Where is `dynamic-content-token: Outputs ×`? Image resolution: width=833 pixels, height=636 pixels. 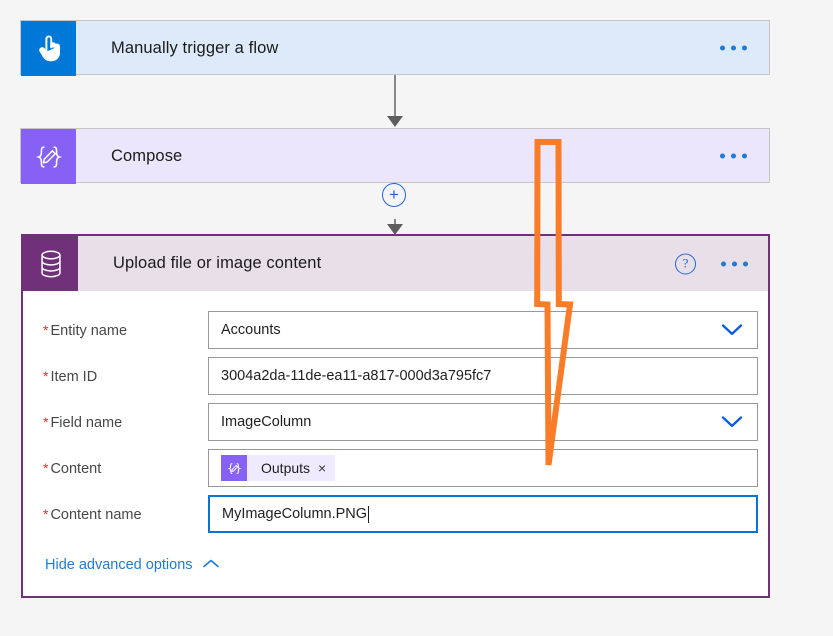 dynamic-content-token: Outputs × is located at coordinates (278, 468).